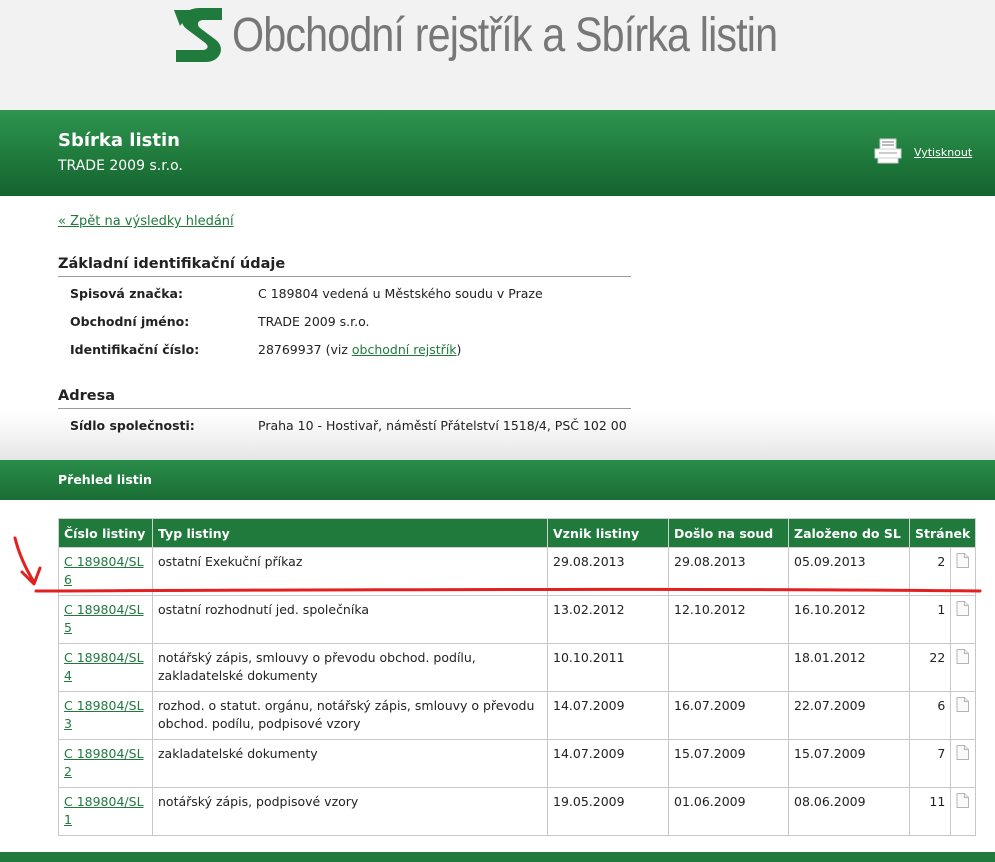  What do you see at coordinates (728, 763) in the screenshot?
I see `received-date-cell: 15.07.2009` at bounding box center [728, 763].